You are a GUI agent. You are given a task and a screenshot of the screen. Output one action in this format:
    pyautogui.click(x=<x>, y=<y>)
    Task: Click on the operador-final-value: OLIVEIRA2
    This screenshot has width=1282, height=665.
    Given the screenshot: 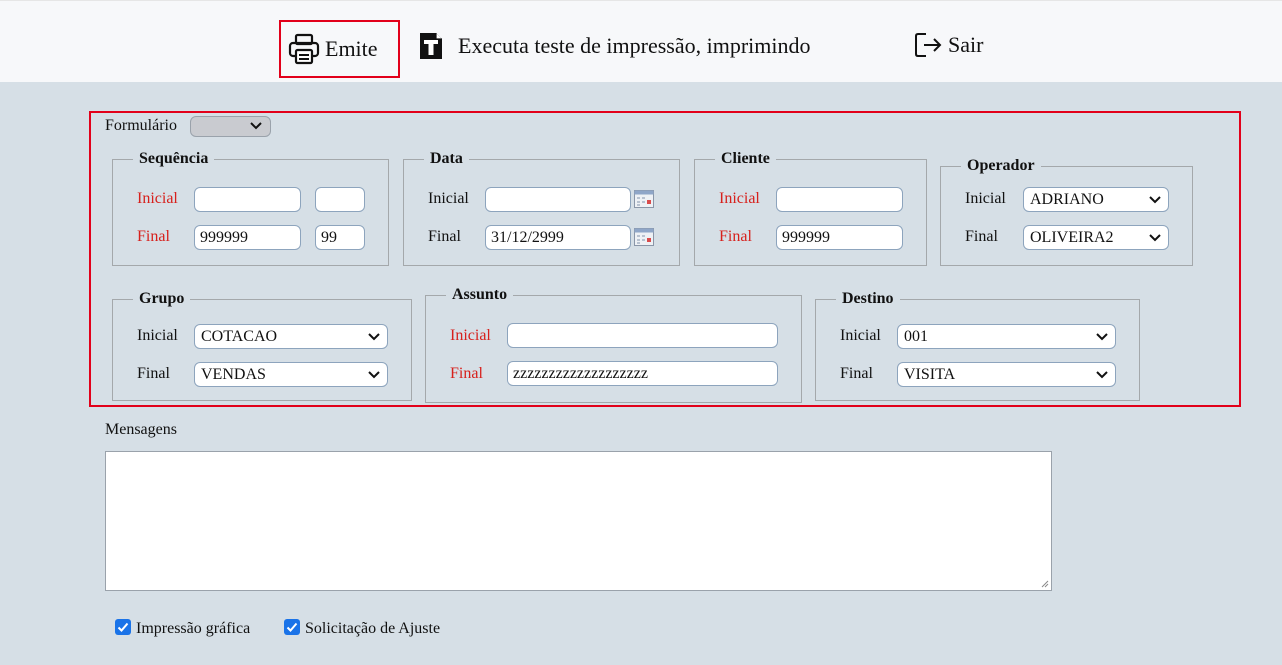 What is the action you would take?
    pyautogui.click(x=1072, y=237)
    